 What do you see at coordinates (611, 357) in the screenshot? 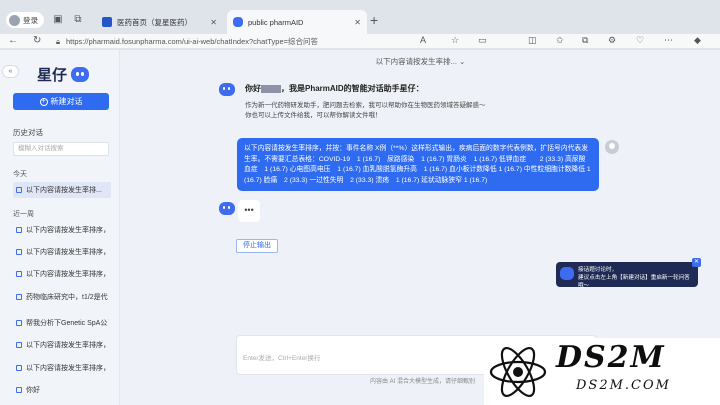
I see `watermark-title: DS2M` at bounding box center [611, 357].